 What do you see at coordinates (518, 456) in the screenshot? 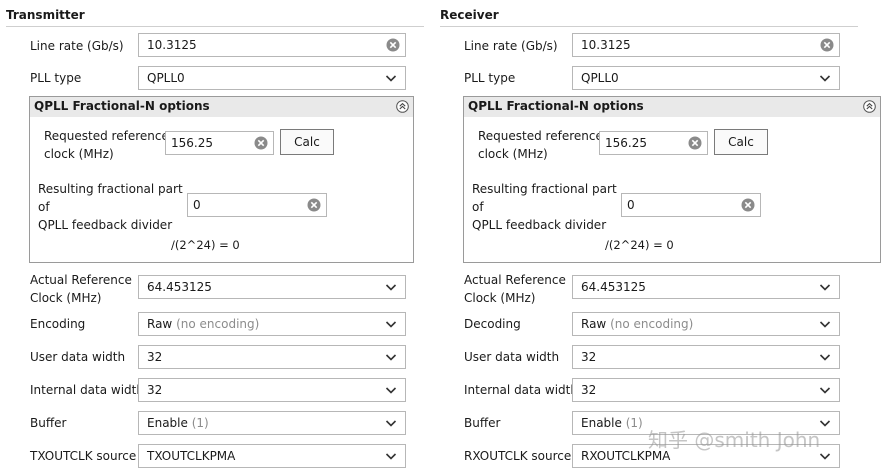
I see `rx-outclk-label: RXOUTCLK source` at bounding box center [518, 456].